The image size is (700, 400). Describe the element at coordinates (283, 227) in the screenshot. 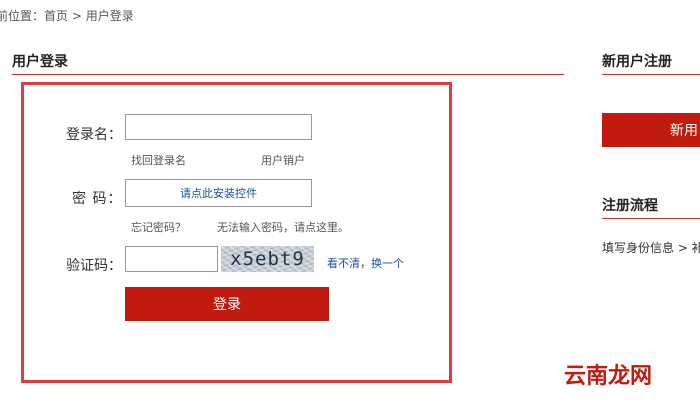

I see `cannot-input-password-link: 无法输入密码，请点这里。` at that location.